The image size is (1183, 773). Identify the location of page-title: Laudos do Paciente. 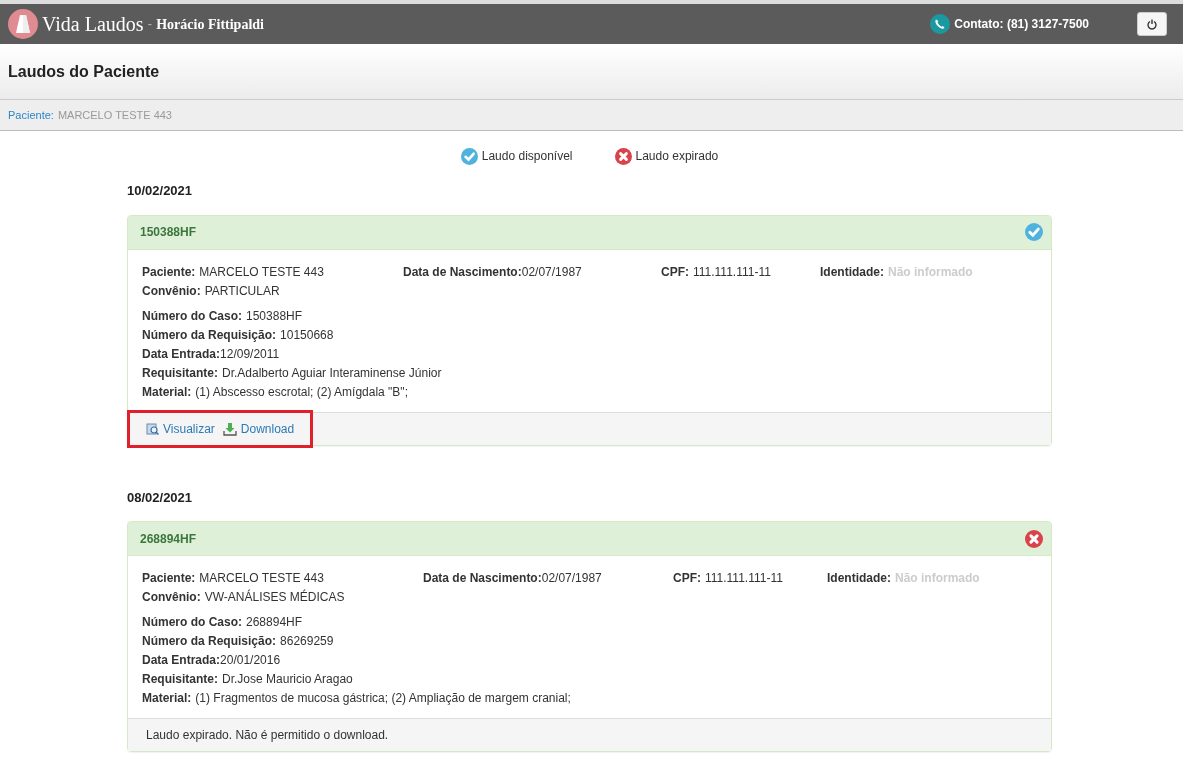
(84, 71).